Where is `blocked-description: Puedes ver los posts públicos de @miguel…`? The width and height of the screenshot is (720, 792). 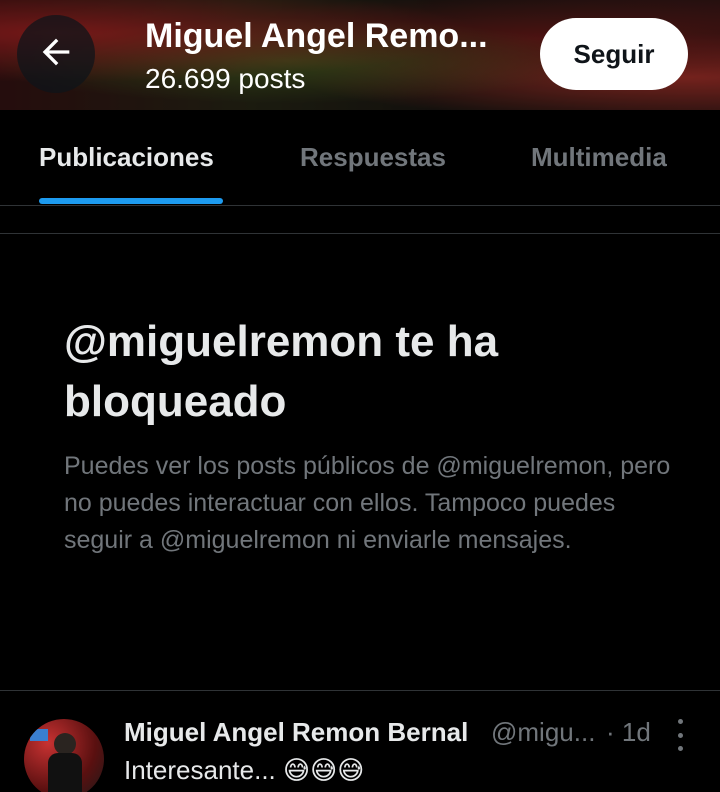 blocked-description: Puedes ver los posts públicos de @miguel… is located at coordinates (367, 503).